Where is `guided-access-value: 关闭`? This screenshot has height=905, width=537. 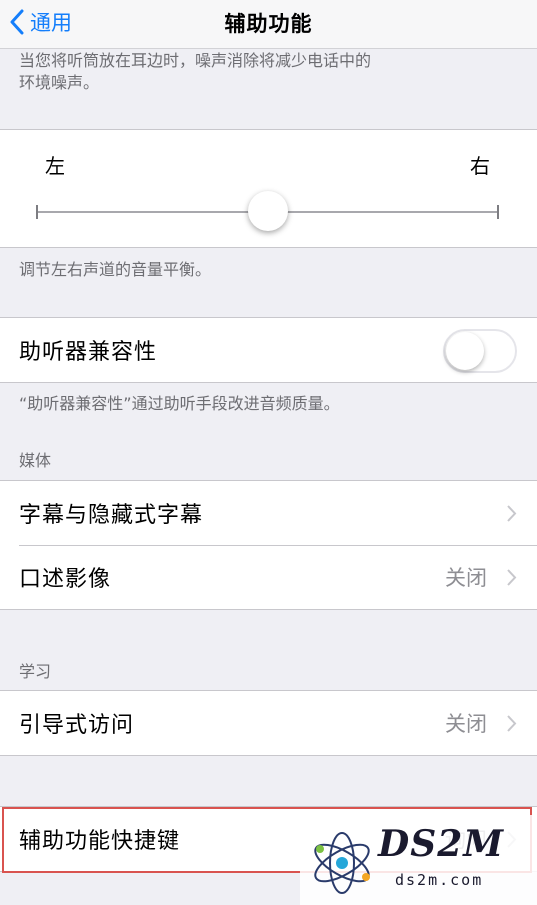 guided-access-value: 关闭 is located at coordinates (466, 724).